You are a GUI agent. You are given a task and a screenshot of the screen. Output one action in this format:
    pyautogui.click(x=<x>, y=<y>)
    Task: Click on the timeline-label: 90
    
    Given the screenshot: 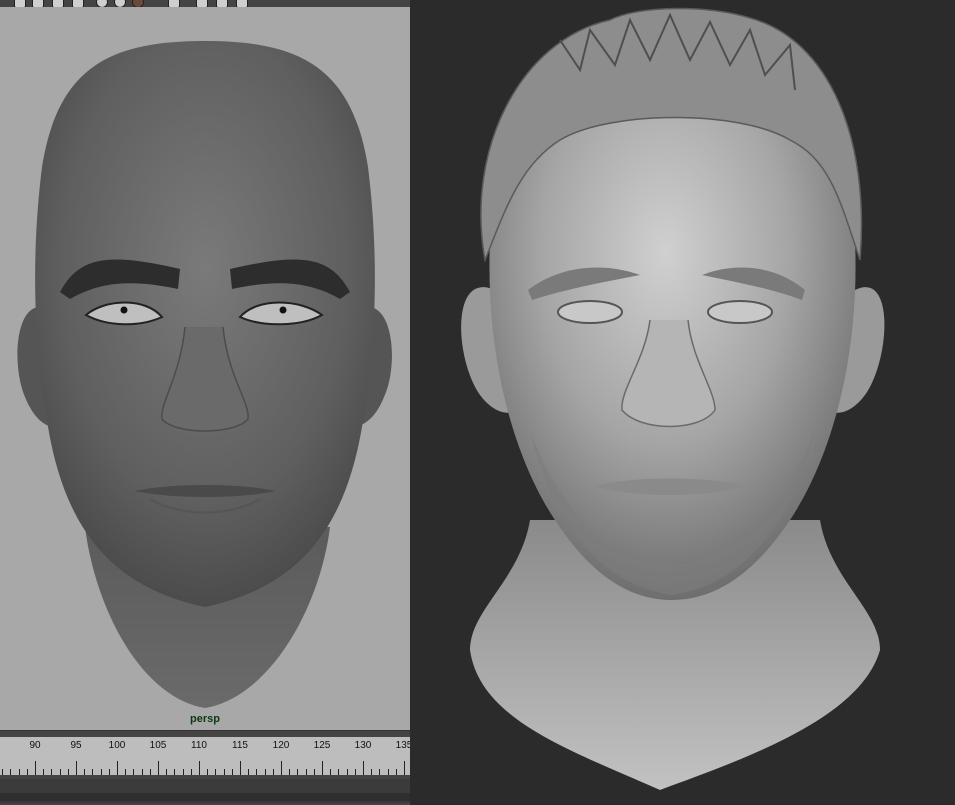 What is the action you would take?
    pyautogui.click(x=35, y=745)
    